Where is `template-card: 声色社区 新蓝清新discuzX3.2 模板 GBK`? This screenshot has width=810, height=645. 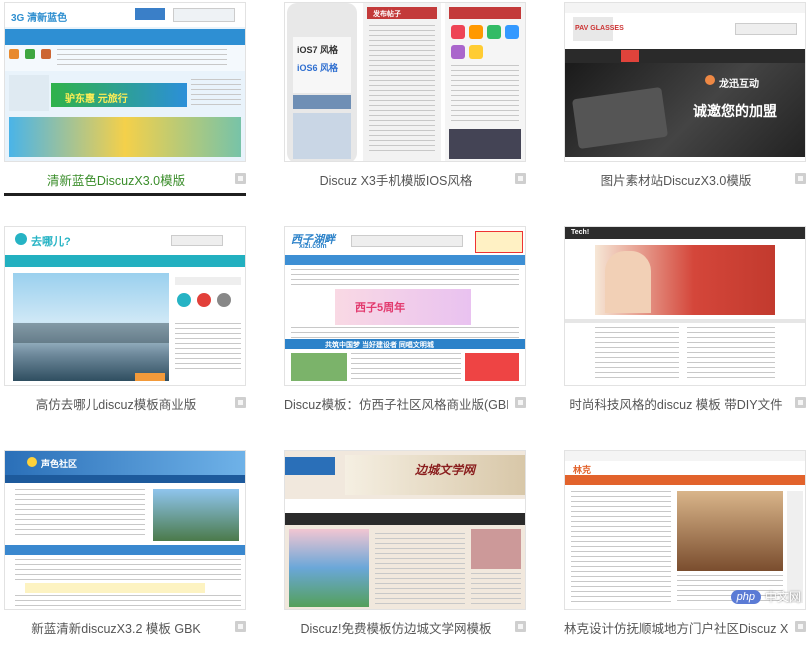 template-card: 声色社区 新蓝清新discuzX3.2 模板 GBK is located at coordinates (125, 547).